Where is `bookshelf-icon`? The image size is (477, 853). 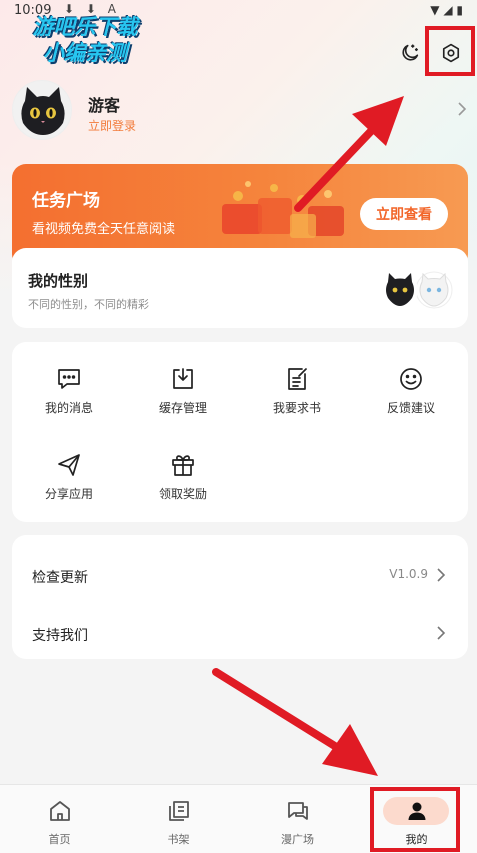
bookshelf-icon is located at coordinates (179, 811).